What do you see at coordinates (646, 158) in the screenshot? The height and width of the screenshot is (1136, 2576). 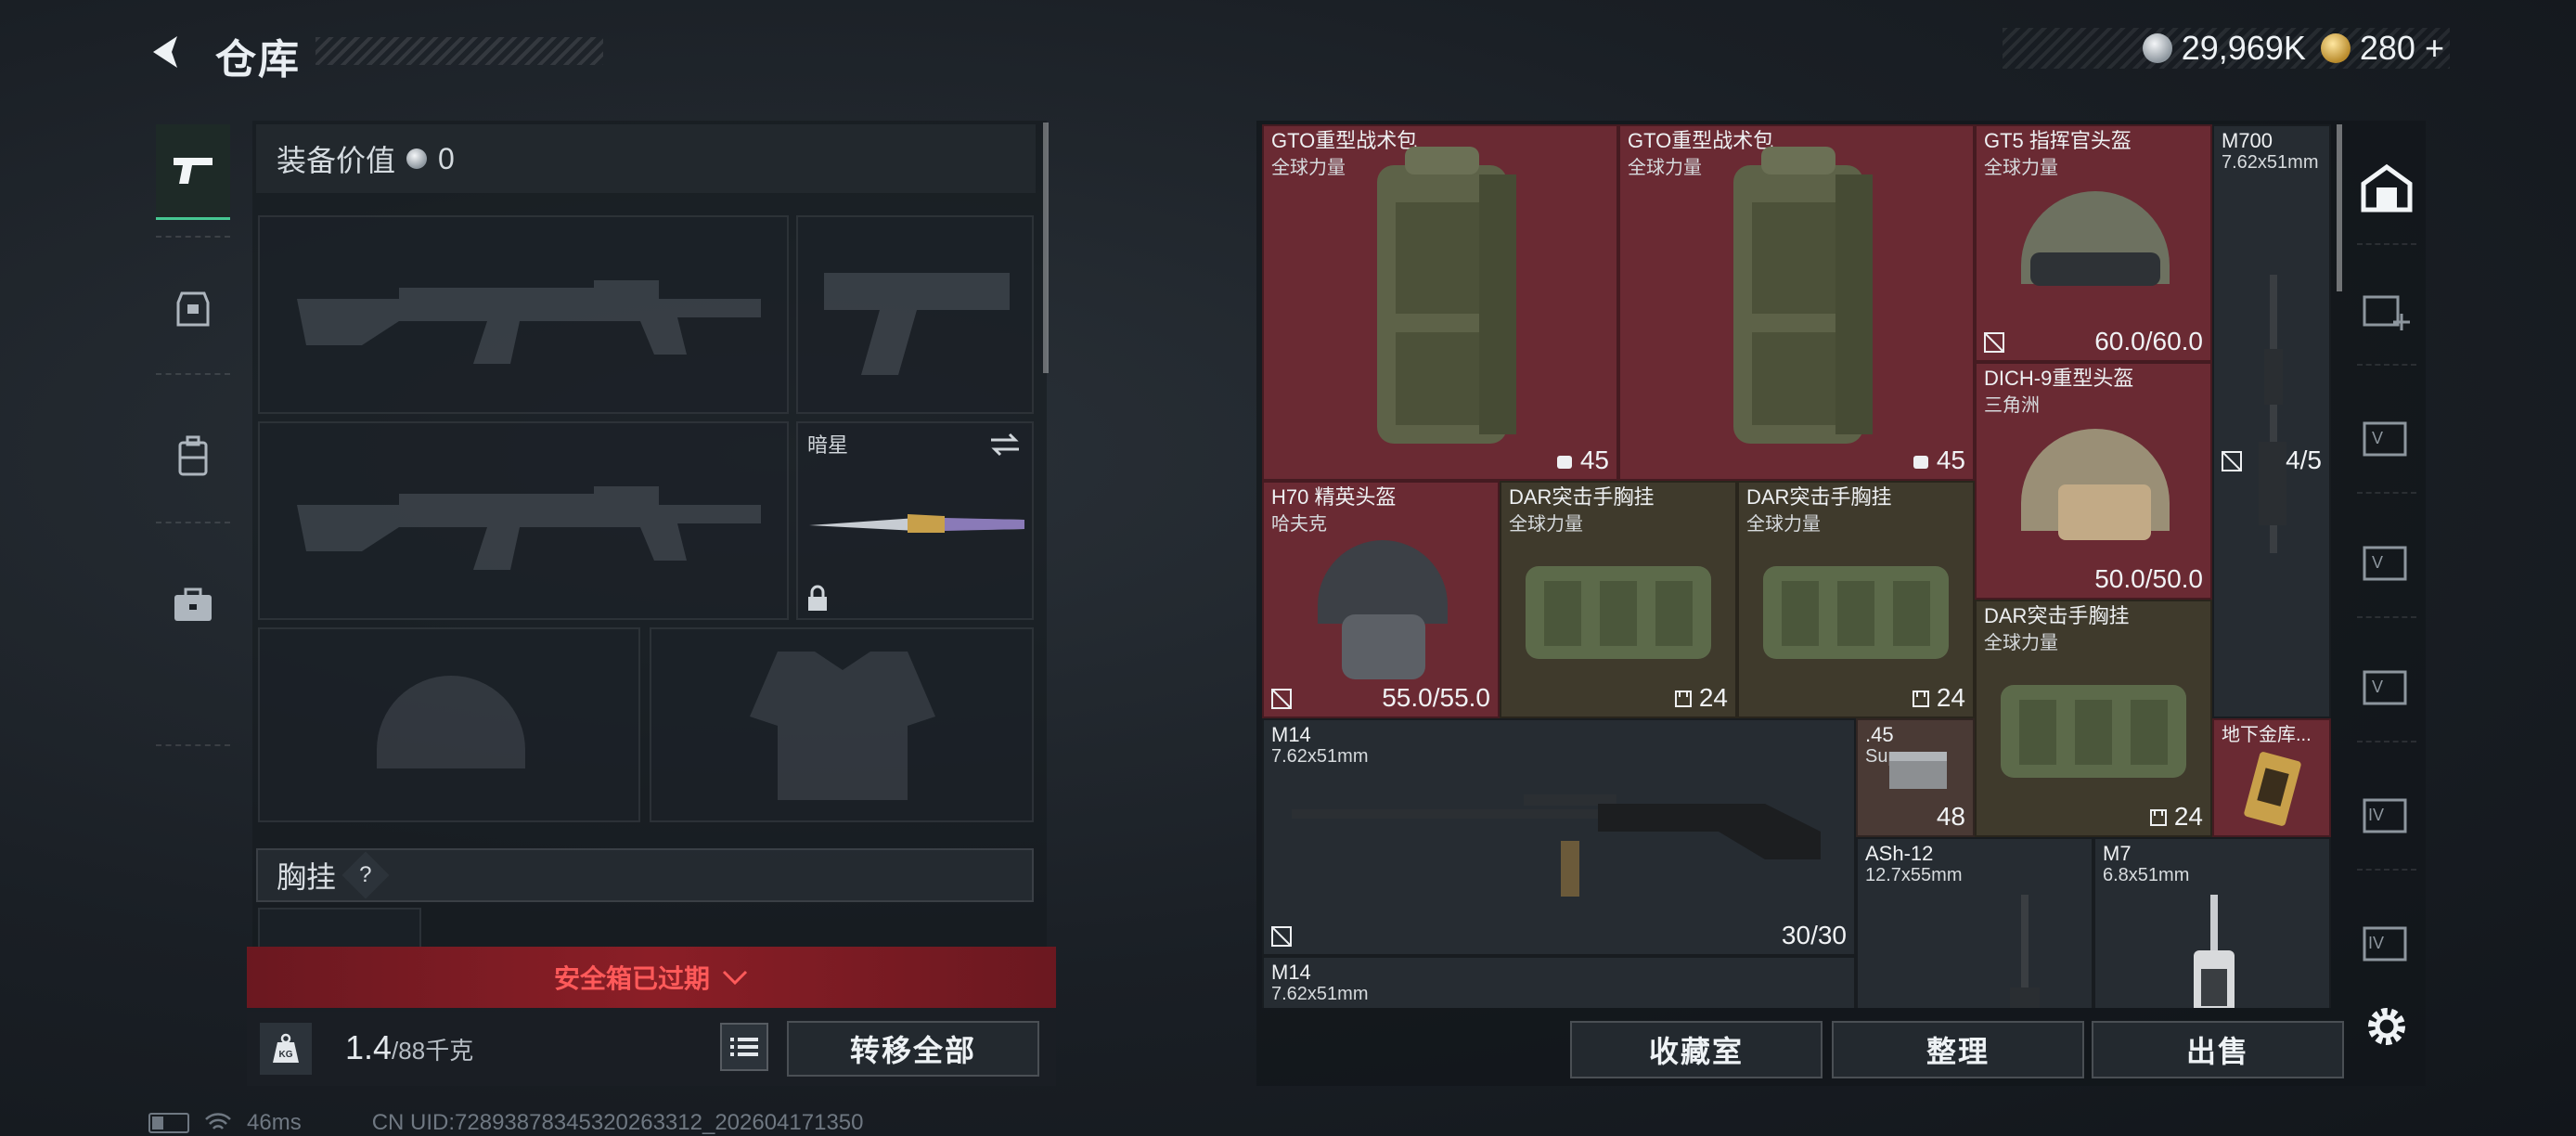 I see `equip-value-bar: 装备价值 0` at bounding box center [646, 158].